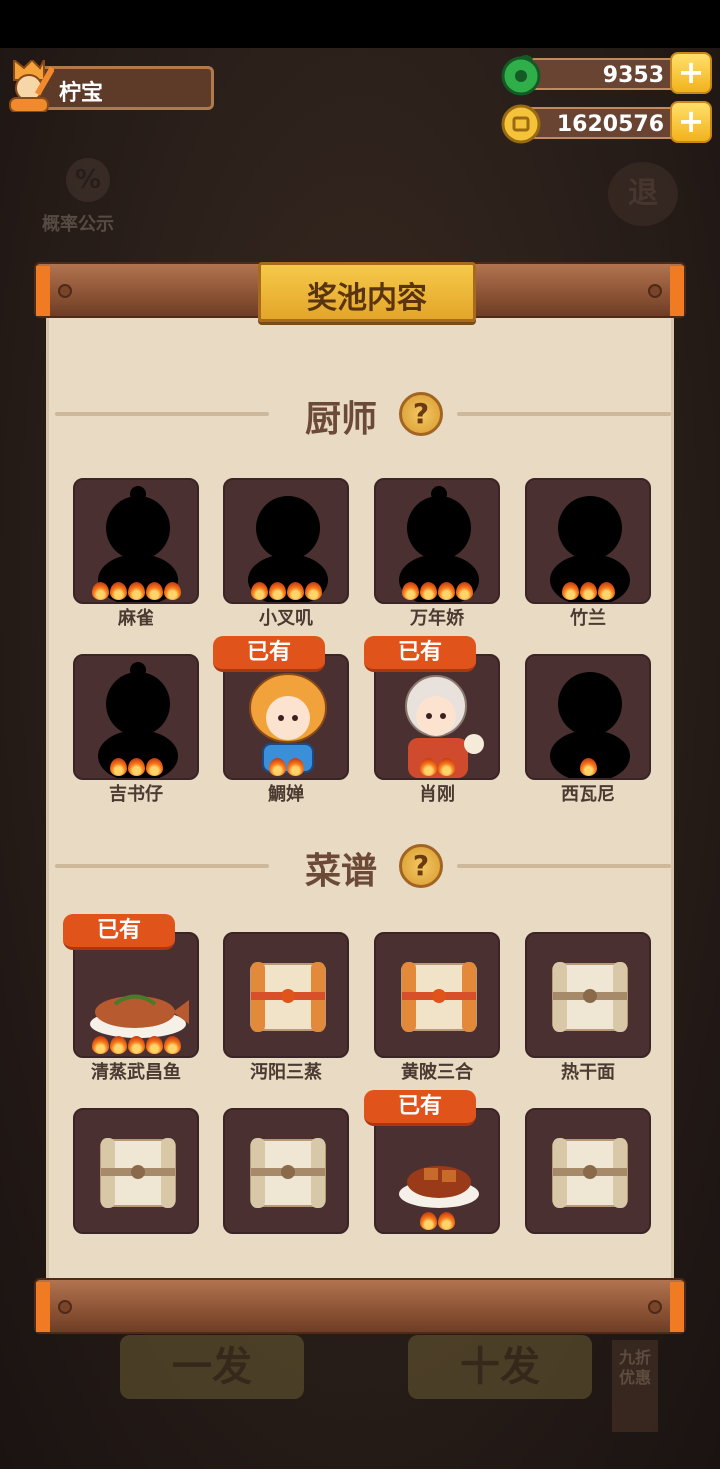  What do you see at coordinates (341, 871) in the screenshot?
I see `recipe-section-title: 菜谱` at bounding box center [341, 871].